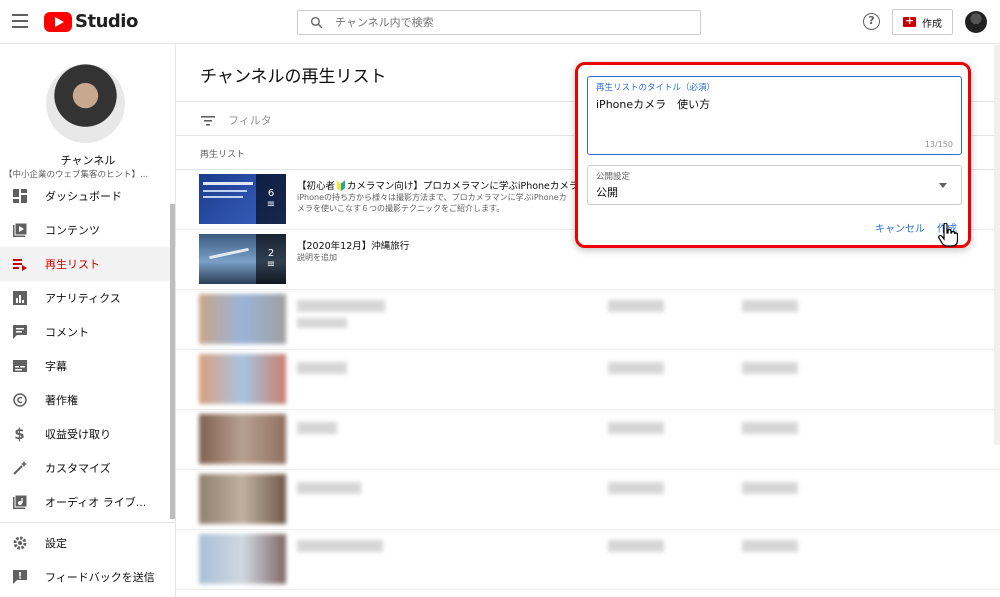 This screenshot has width=1000, height=597. I want to click on sidebar-item-settings: 設定, so click(88, 543).